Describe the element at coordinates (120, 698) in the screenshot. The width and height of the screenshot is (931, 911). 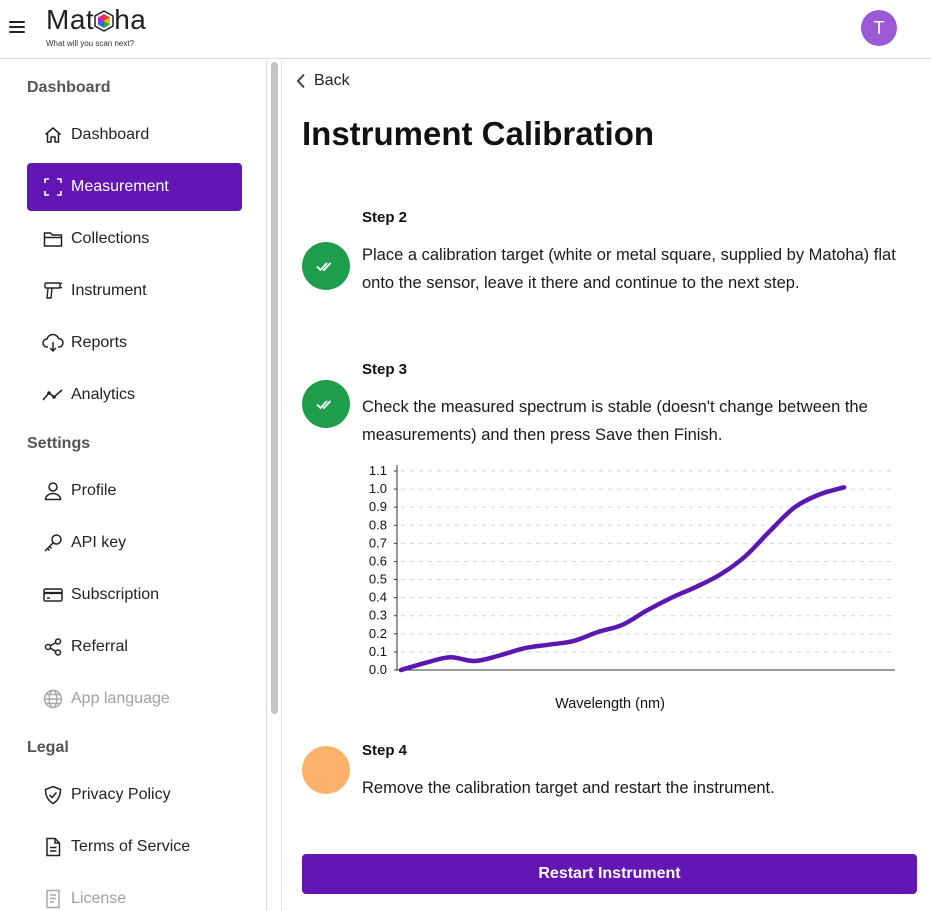
I see `sidebar-item-label: App language` at that location.